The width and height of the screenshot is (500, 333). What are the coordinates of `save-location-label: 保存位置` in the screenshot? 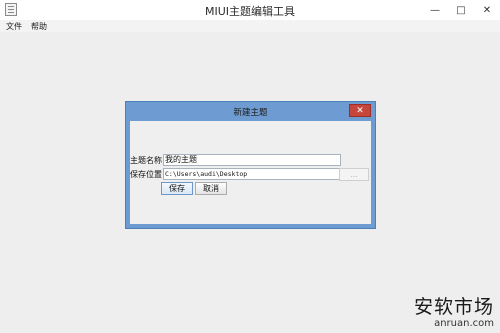 It's located at (146, 174).